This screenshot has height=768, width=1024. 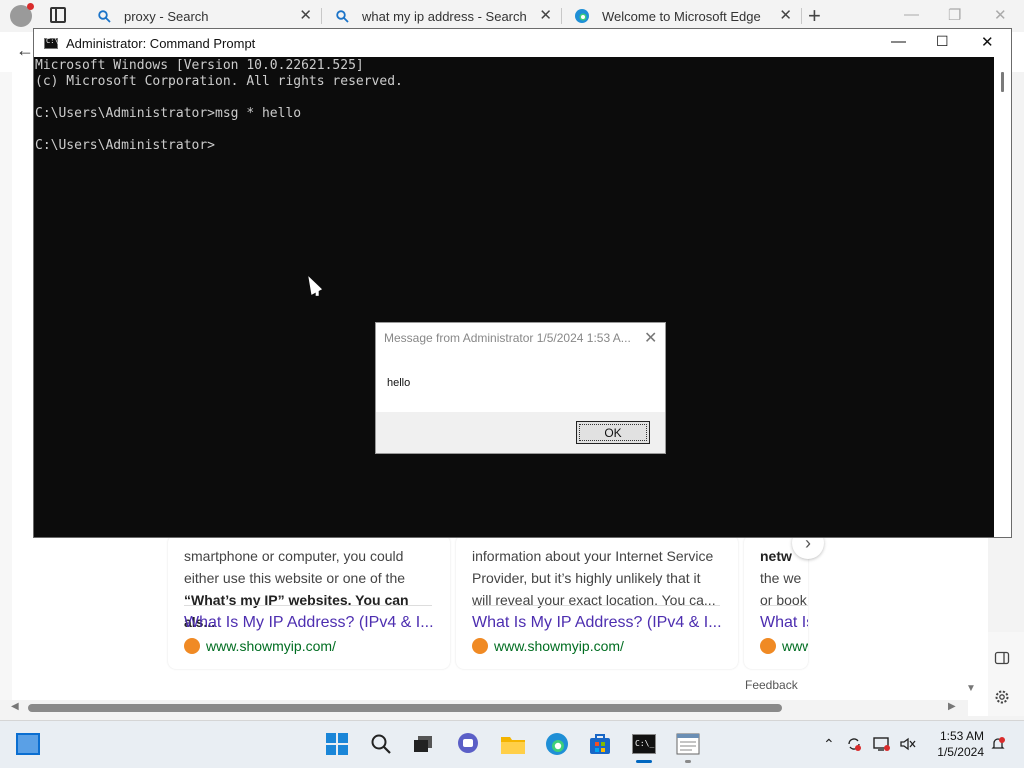 What do you see at coordinates (882, 745) in the screenshot?
I see `network-icon` at bounding box center [882, 745].